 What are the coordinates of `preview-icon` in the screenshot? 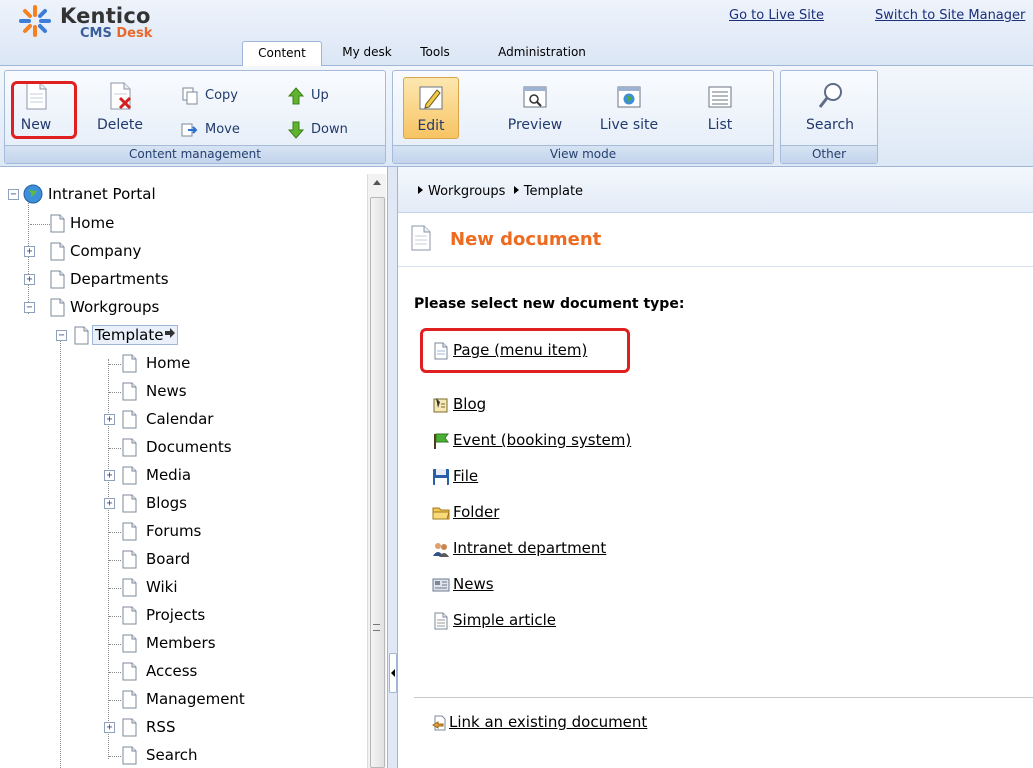 It's located at (535, 97).